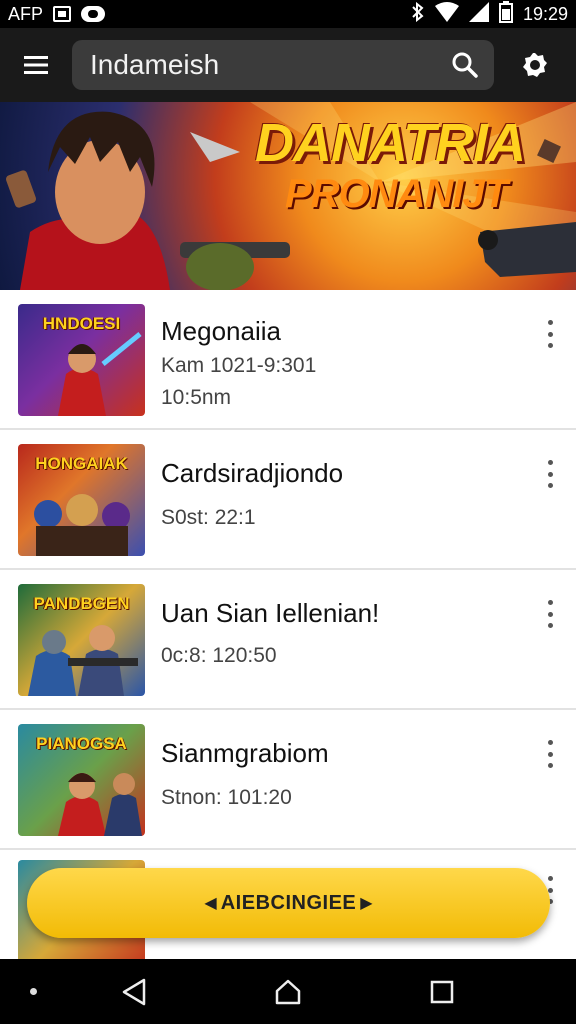 The width and height of the screenshot is (576, 1024). I want to click on menu-button, so click(36, 65).